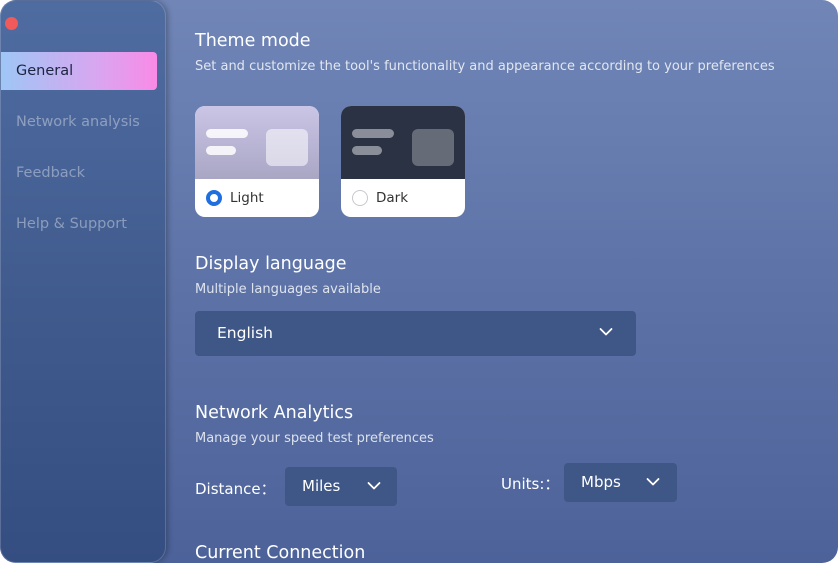  What do you see at coordinates (321, 486) in the screenshot?
I see `distance-select-value: Miles` at bounding box center [321, 486].